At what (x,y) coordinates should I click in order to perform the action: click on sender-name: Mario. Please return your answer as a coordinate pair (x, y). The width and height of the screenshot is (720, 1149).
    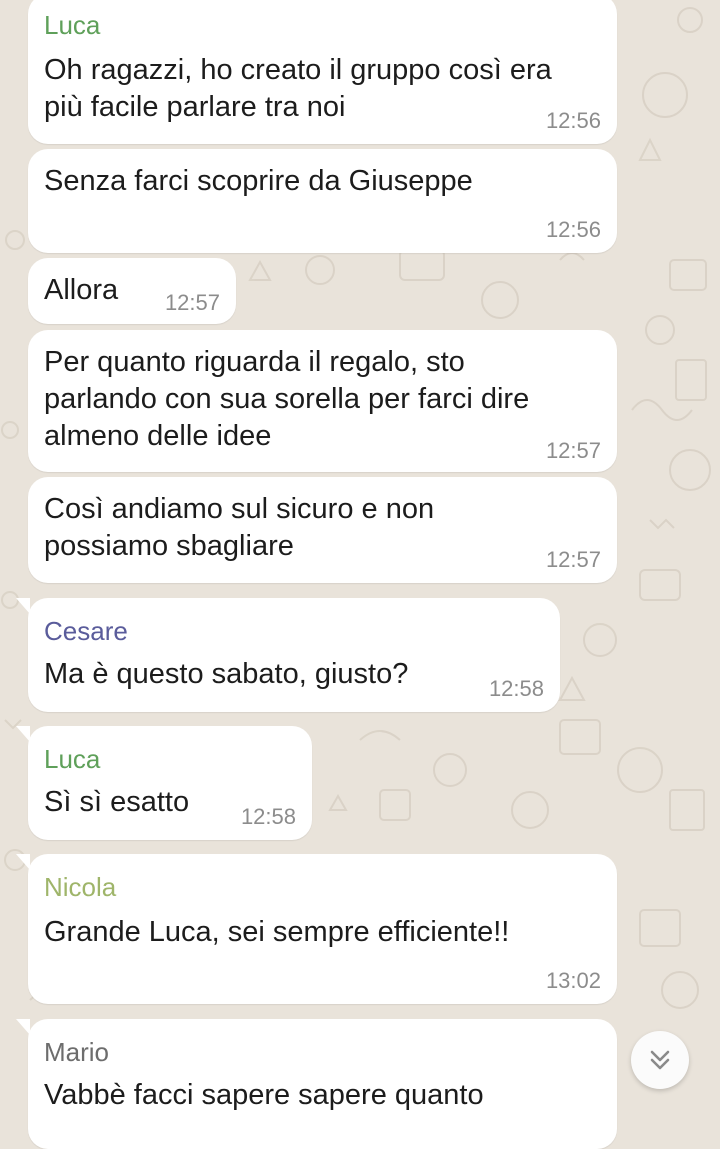
    Looking at the image, I should click on (76, 1052).